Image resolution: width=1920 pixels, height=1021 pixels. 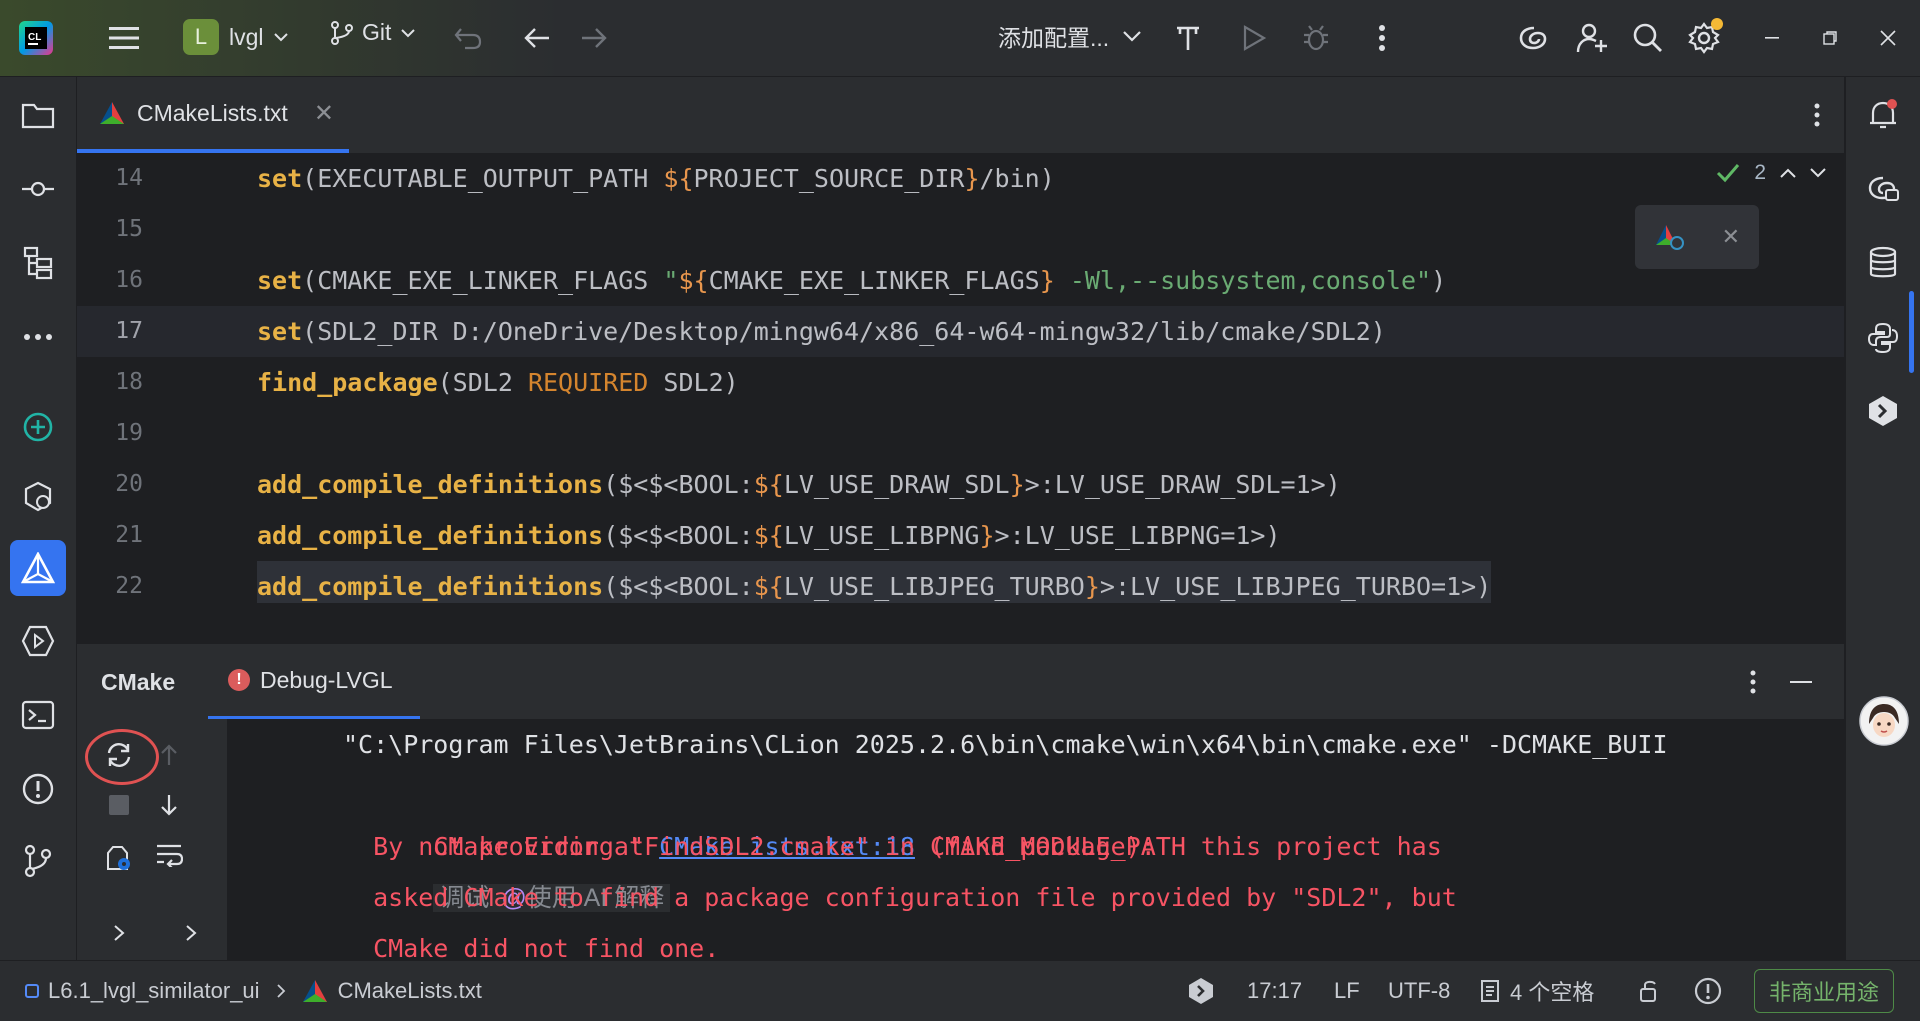 What do you see at coordinates (960, 229) in the screenshot?
I see `code-line: 15` at bounding box center [960, 229].